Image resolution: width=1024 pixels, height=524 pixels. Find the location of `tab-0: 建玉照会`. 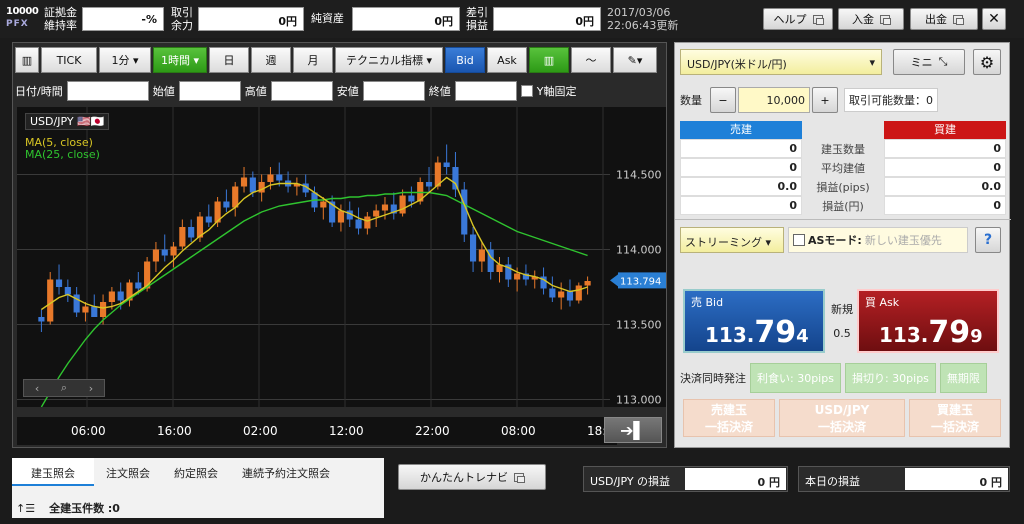

tab-0: 建玉照会 is located at coordinates (53, 472).